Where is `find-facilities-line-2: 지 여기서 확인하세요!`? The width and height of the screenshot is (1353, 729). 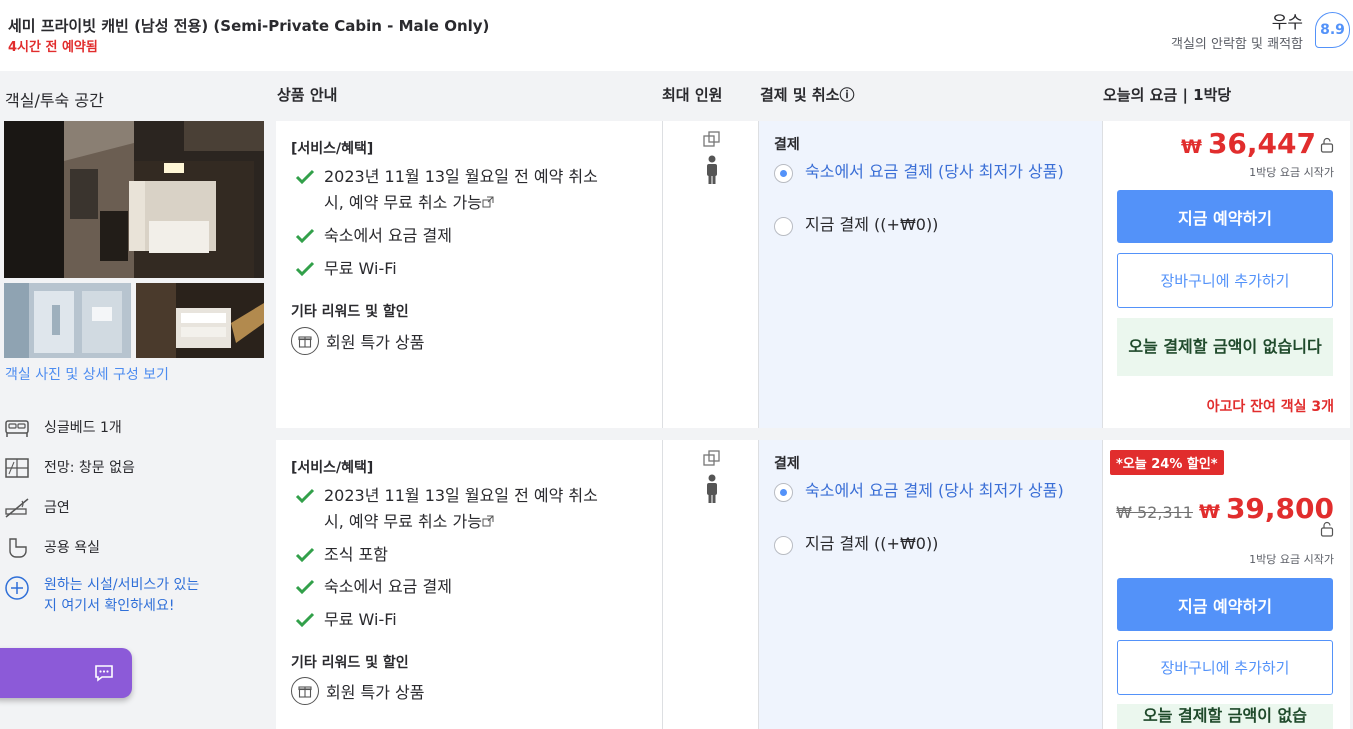 find-facilities-line-2: 지 여기서 확인하세요! is located at coordinates (109, 606).